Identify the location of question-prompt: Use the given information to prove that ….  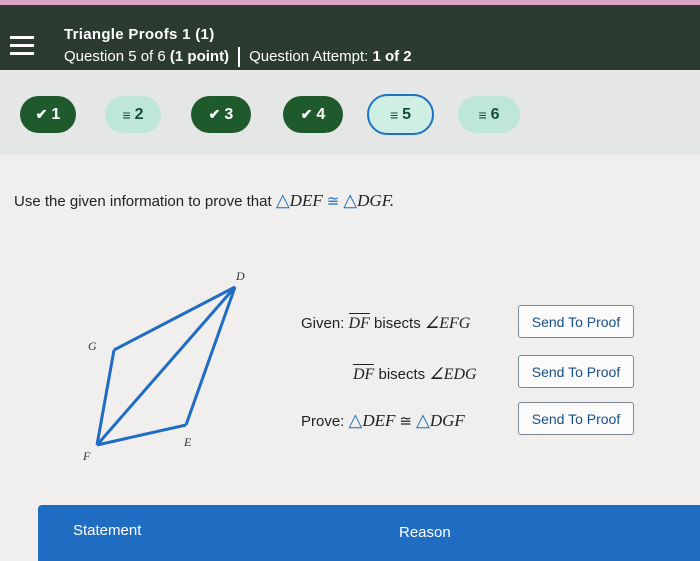
(204, 200).